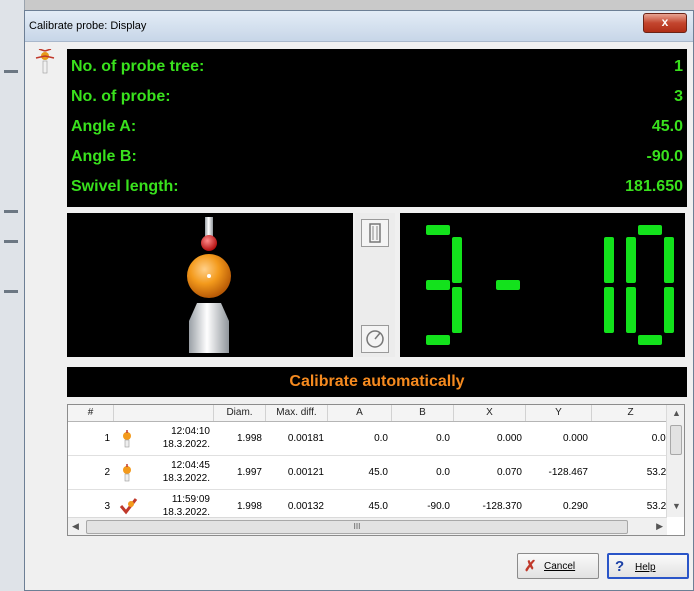  Describe the element at coordinates (575, 438) in the screenshot. I see `y-value: 0.000` at that location.